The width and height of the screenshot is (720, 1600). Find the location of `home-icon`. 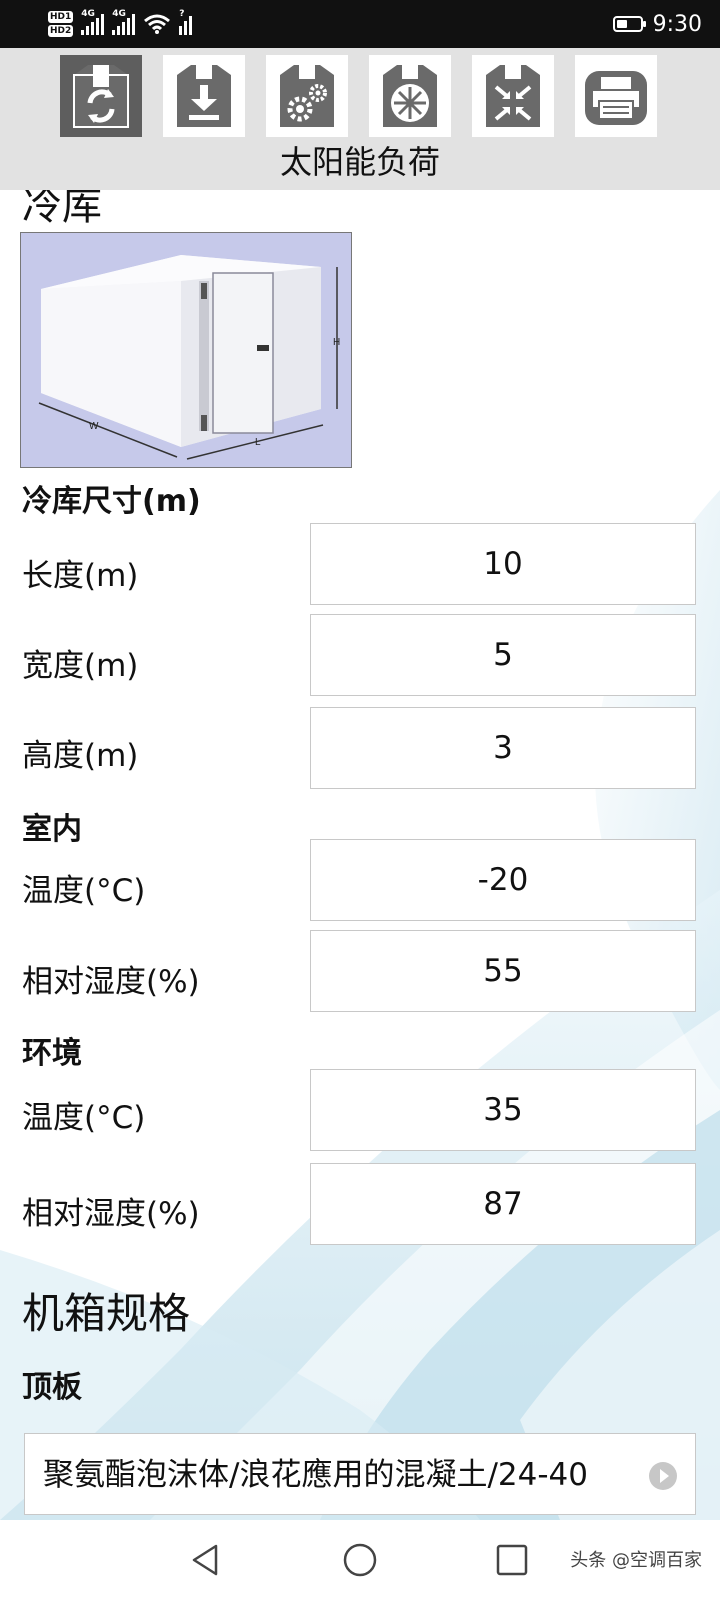

home-icon is located at coordinates (360, 1560).